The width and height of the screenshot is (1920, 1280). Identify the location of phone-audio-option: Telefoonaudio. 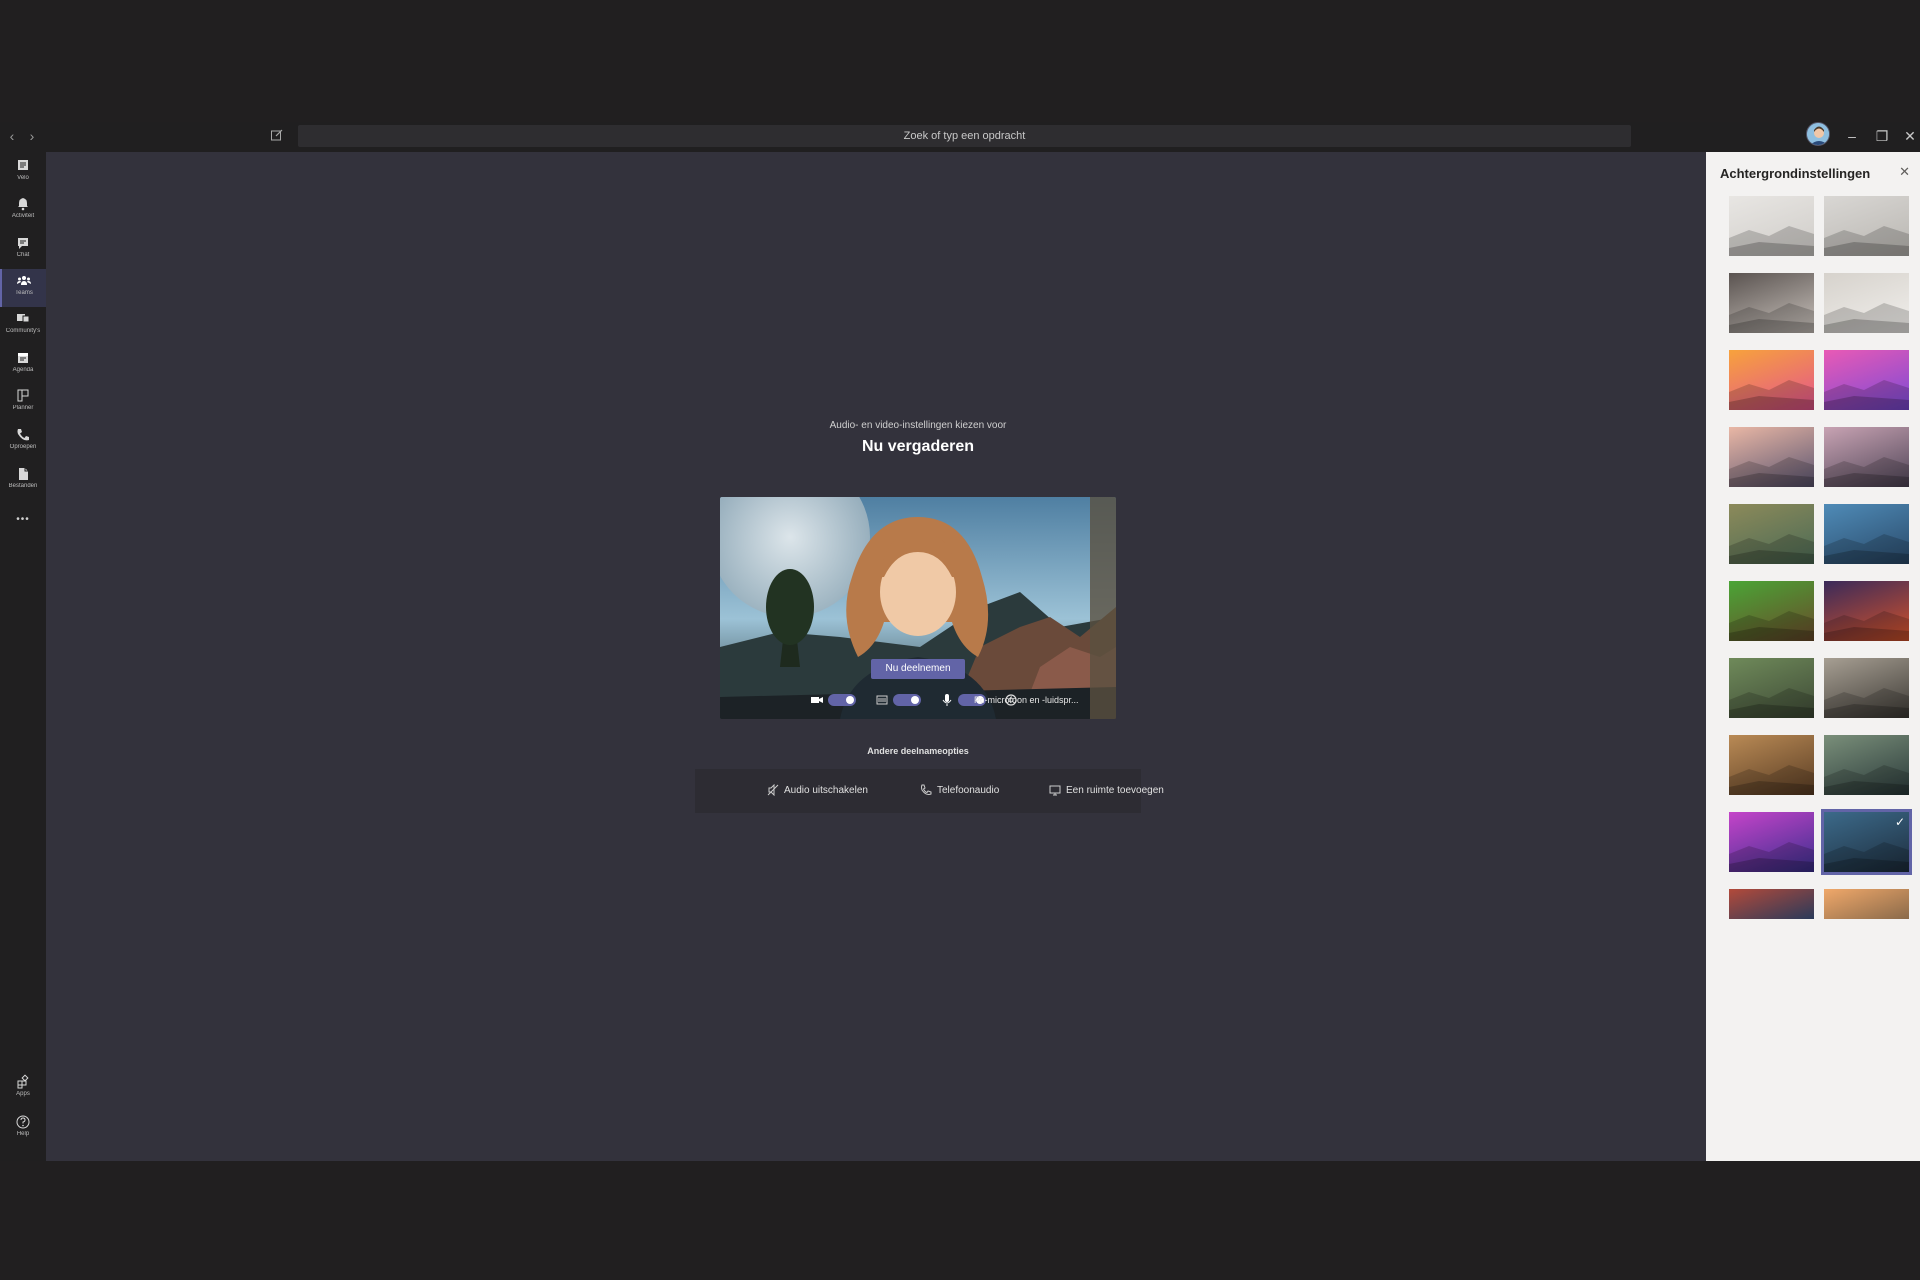
(959, 791).